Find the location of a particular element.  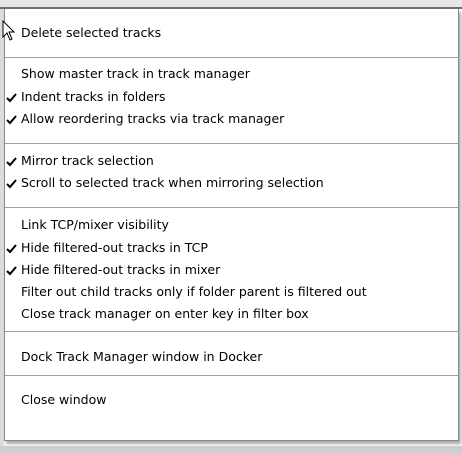

menu-item-label: Show master track in track manager is located at coordinates (135, 73).